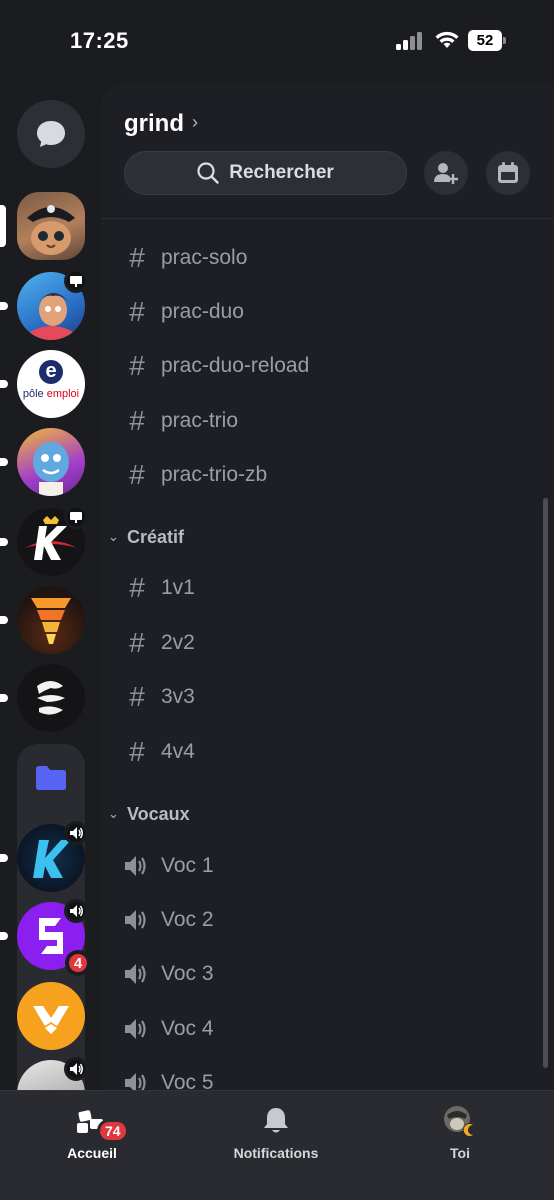 This screenshot has height=1200, width=554. I want to click on folder-icon, so click(51, 778).